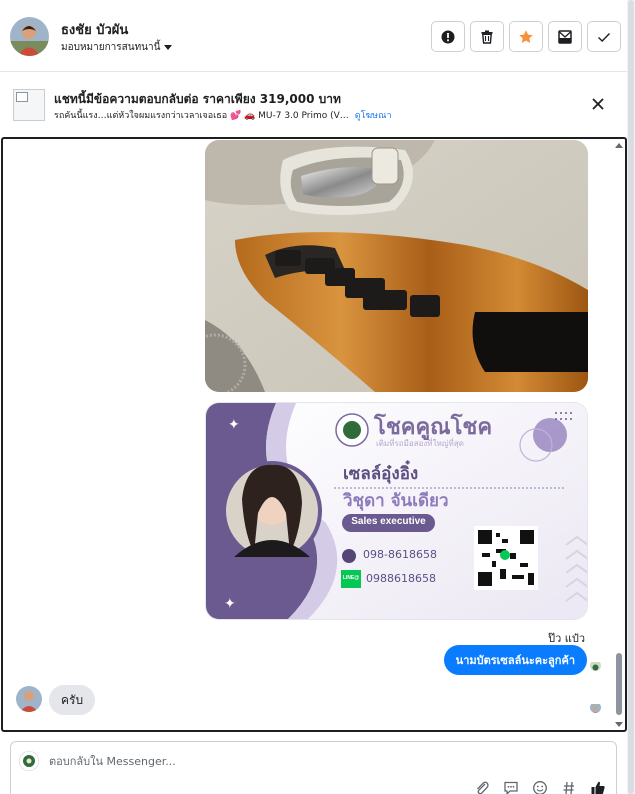 The height and width of the screenshot is (794, 635). I want to click on attach-icon, so click(483, 787).